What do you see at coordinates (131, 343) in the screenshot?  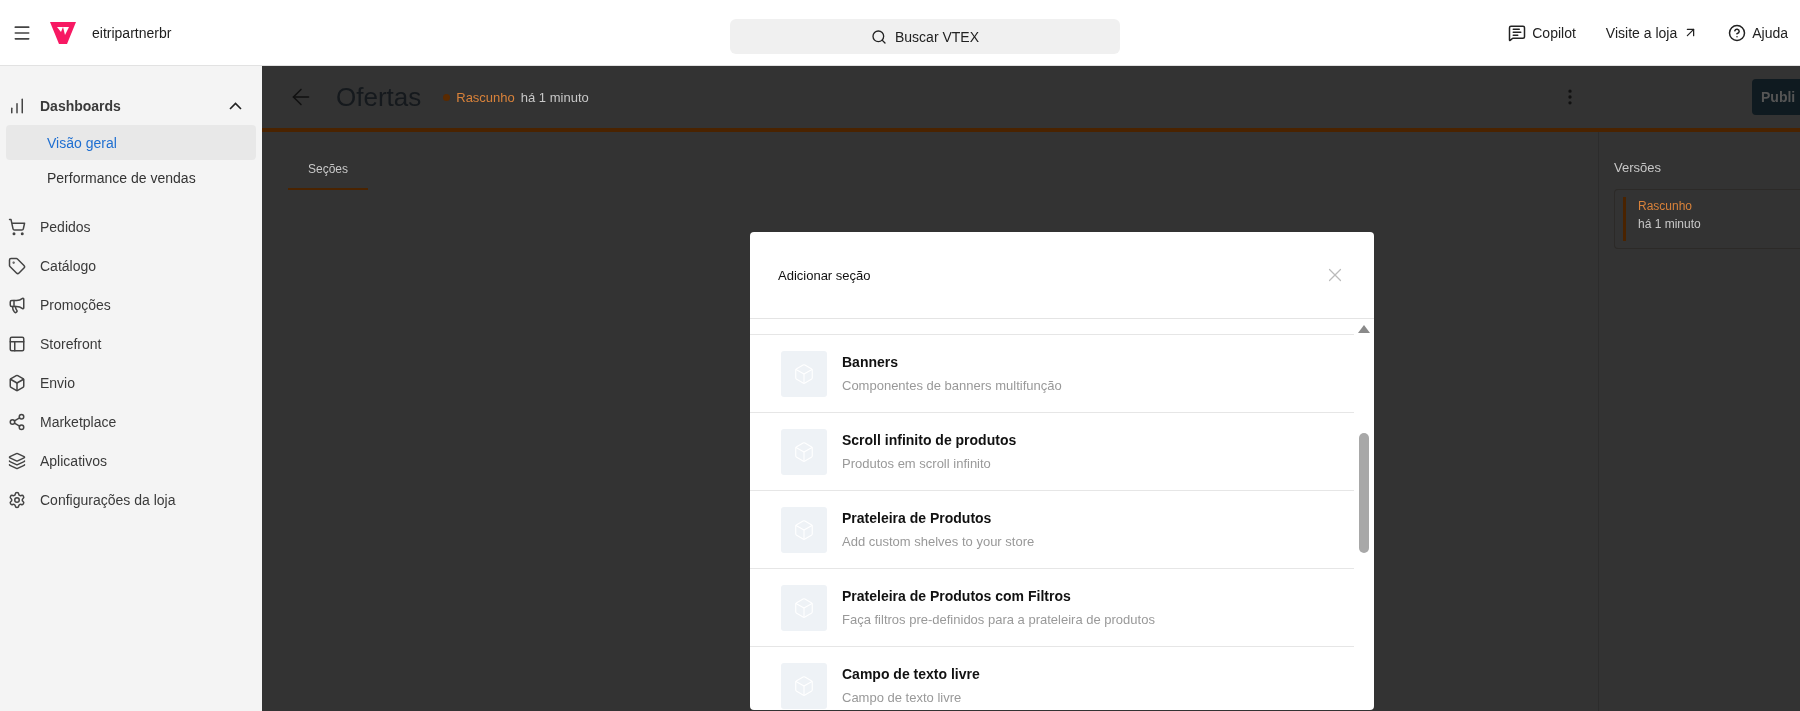 I see `nav-item: Storefront` at bounding box center [131, 343].